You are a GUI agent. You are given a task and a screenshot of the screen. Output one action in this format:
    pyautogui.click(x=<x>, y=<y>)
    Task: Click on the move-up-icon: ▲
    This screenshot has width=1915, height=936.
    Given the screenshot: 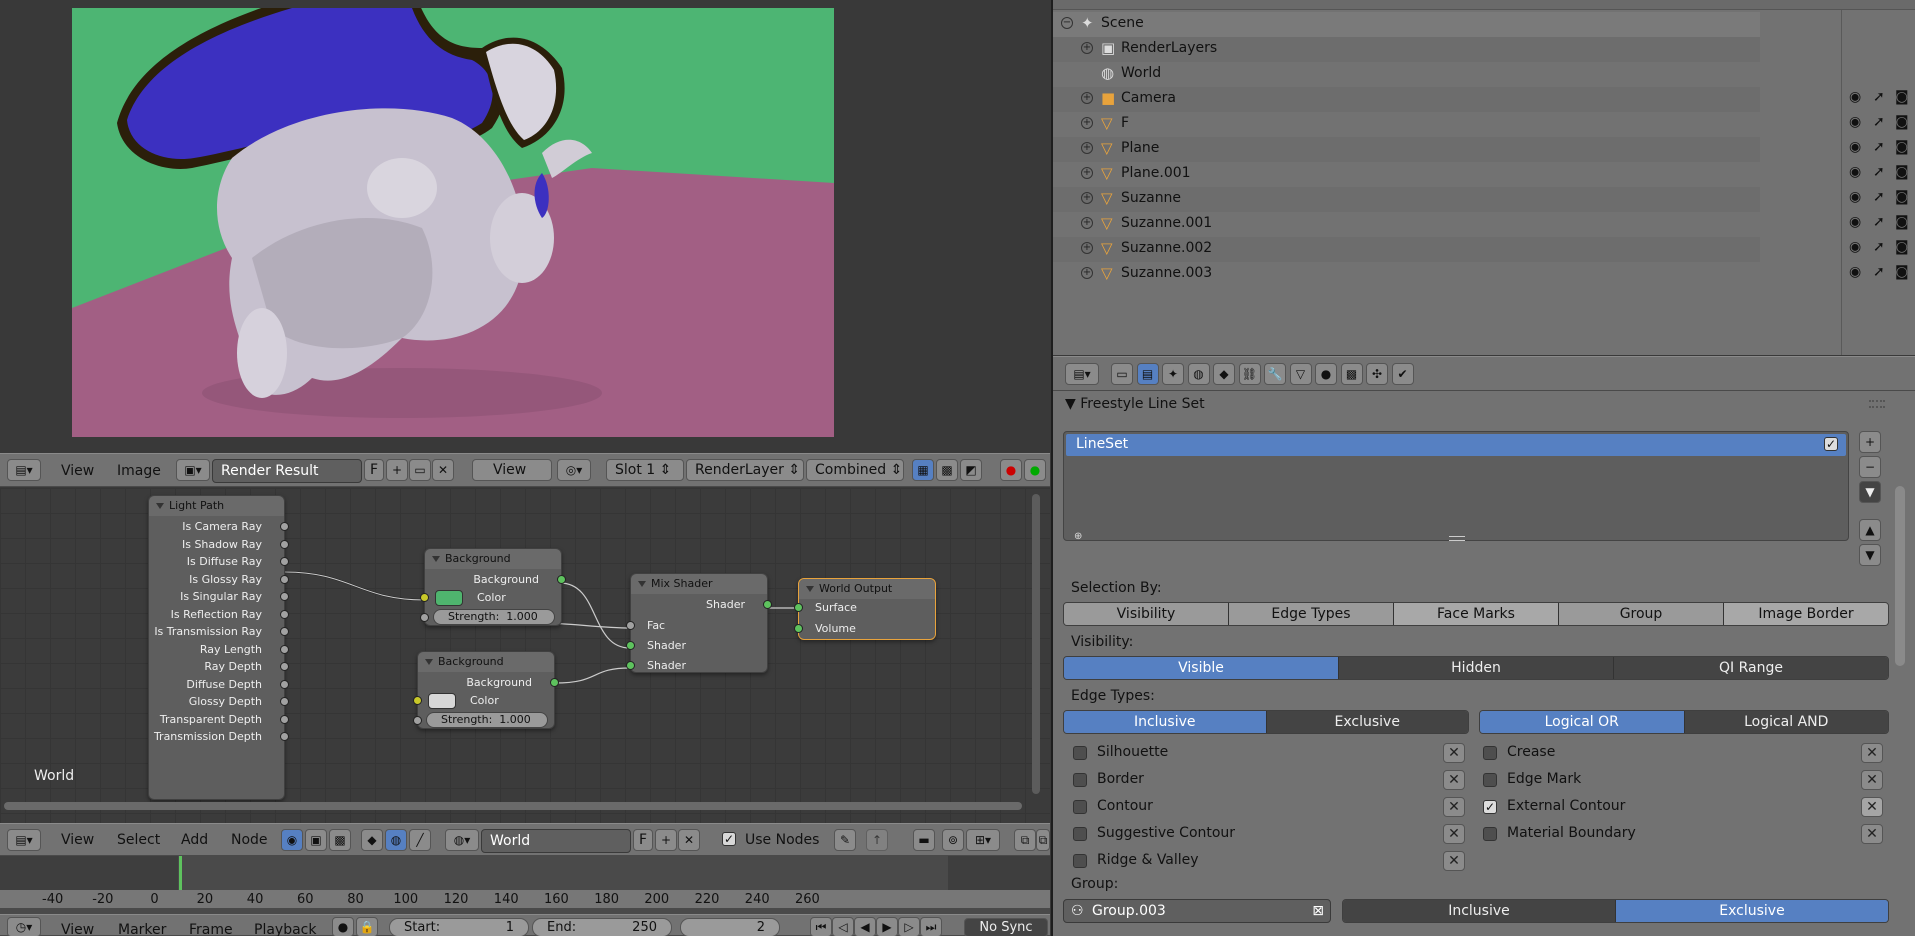 What is the action you would take?
    pyautogui.click(x=1870, y=530)
    